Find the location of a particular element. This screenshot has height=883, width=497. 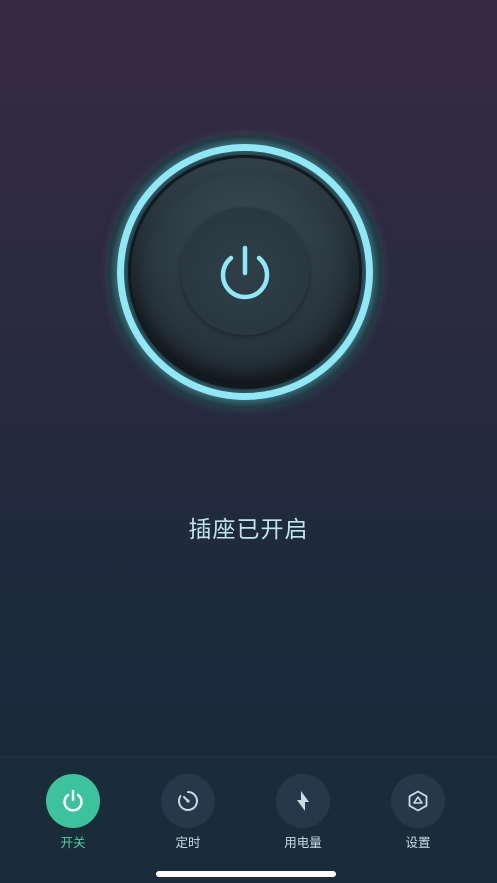

timer-icon is located at coordinates (188, 801).